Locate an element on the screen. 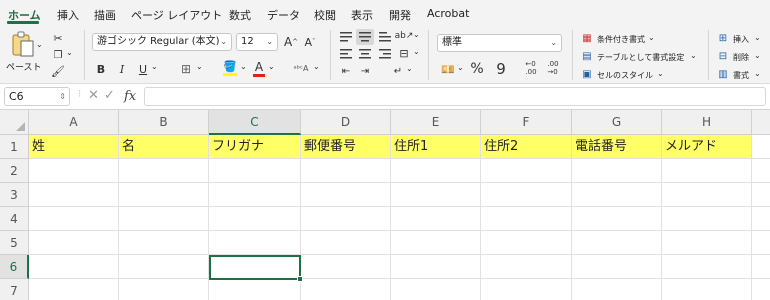  cell-styles-button: セルのスタイル is located at coordinates (625, 75).